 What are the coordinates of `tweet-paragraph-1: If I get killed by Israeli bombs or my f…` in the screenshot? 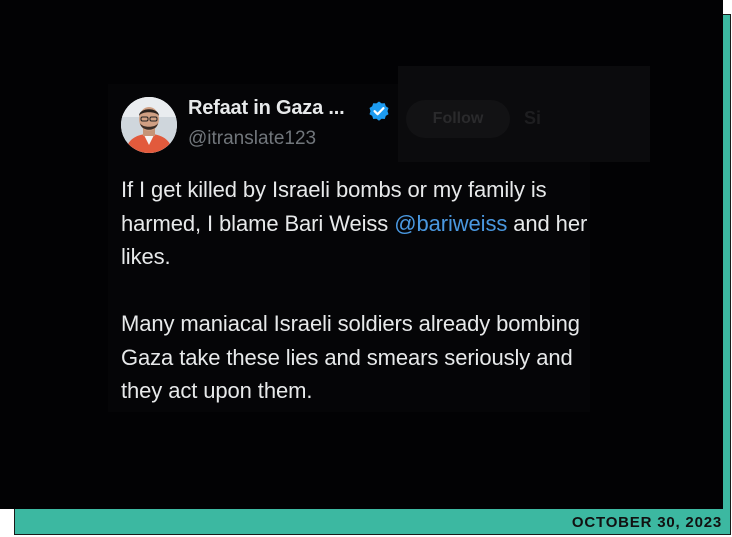 It's located at (355, 223).